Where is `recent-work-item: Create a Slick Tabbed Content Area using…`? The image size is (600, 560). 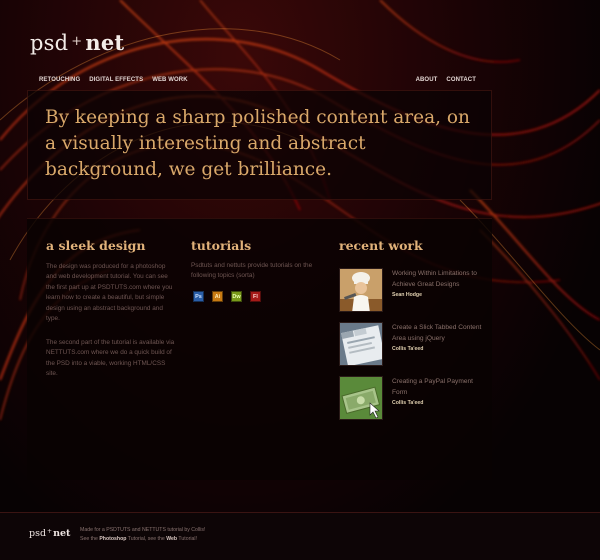 recent-work-item: Create a Slick Tabbed Content Area using… is located at coordinates (414, 344).